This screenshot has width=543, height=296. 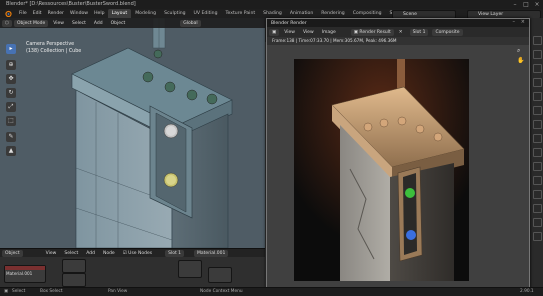 I want to click on measure-tool-icon: ▲, so click(x=11, y=151).